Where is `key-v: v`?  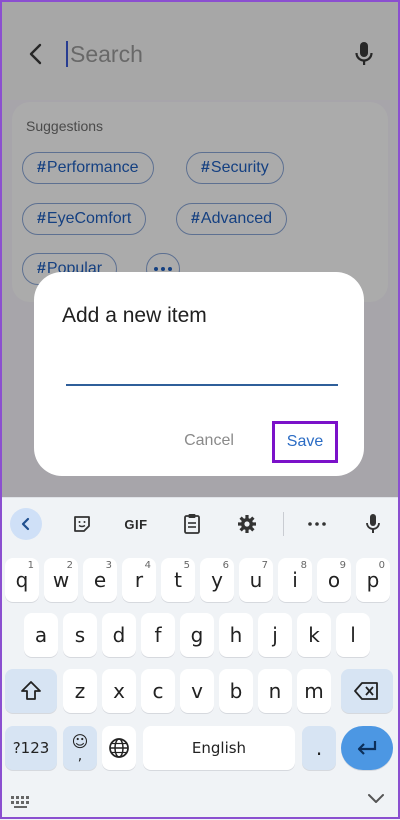 key-v: v is located at coordinates (197, 691).